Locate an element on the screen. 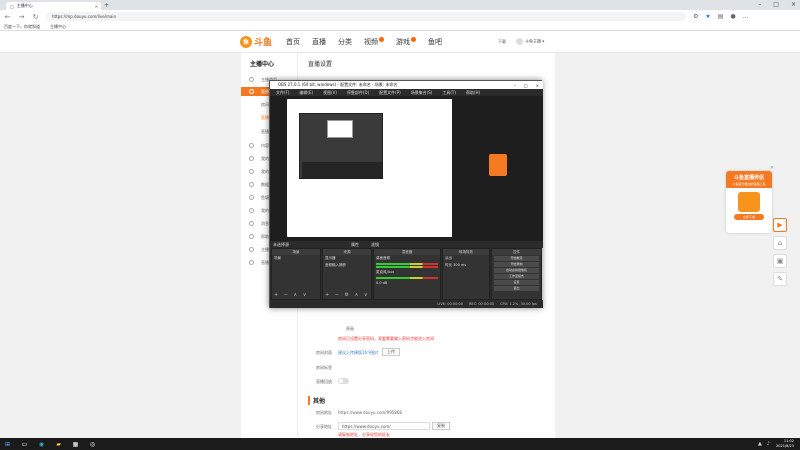  favorite-item: 百度一下，你就知道 is located at coordinates (22, 27).